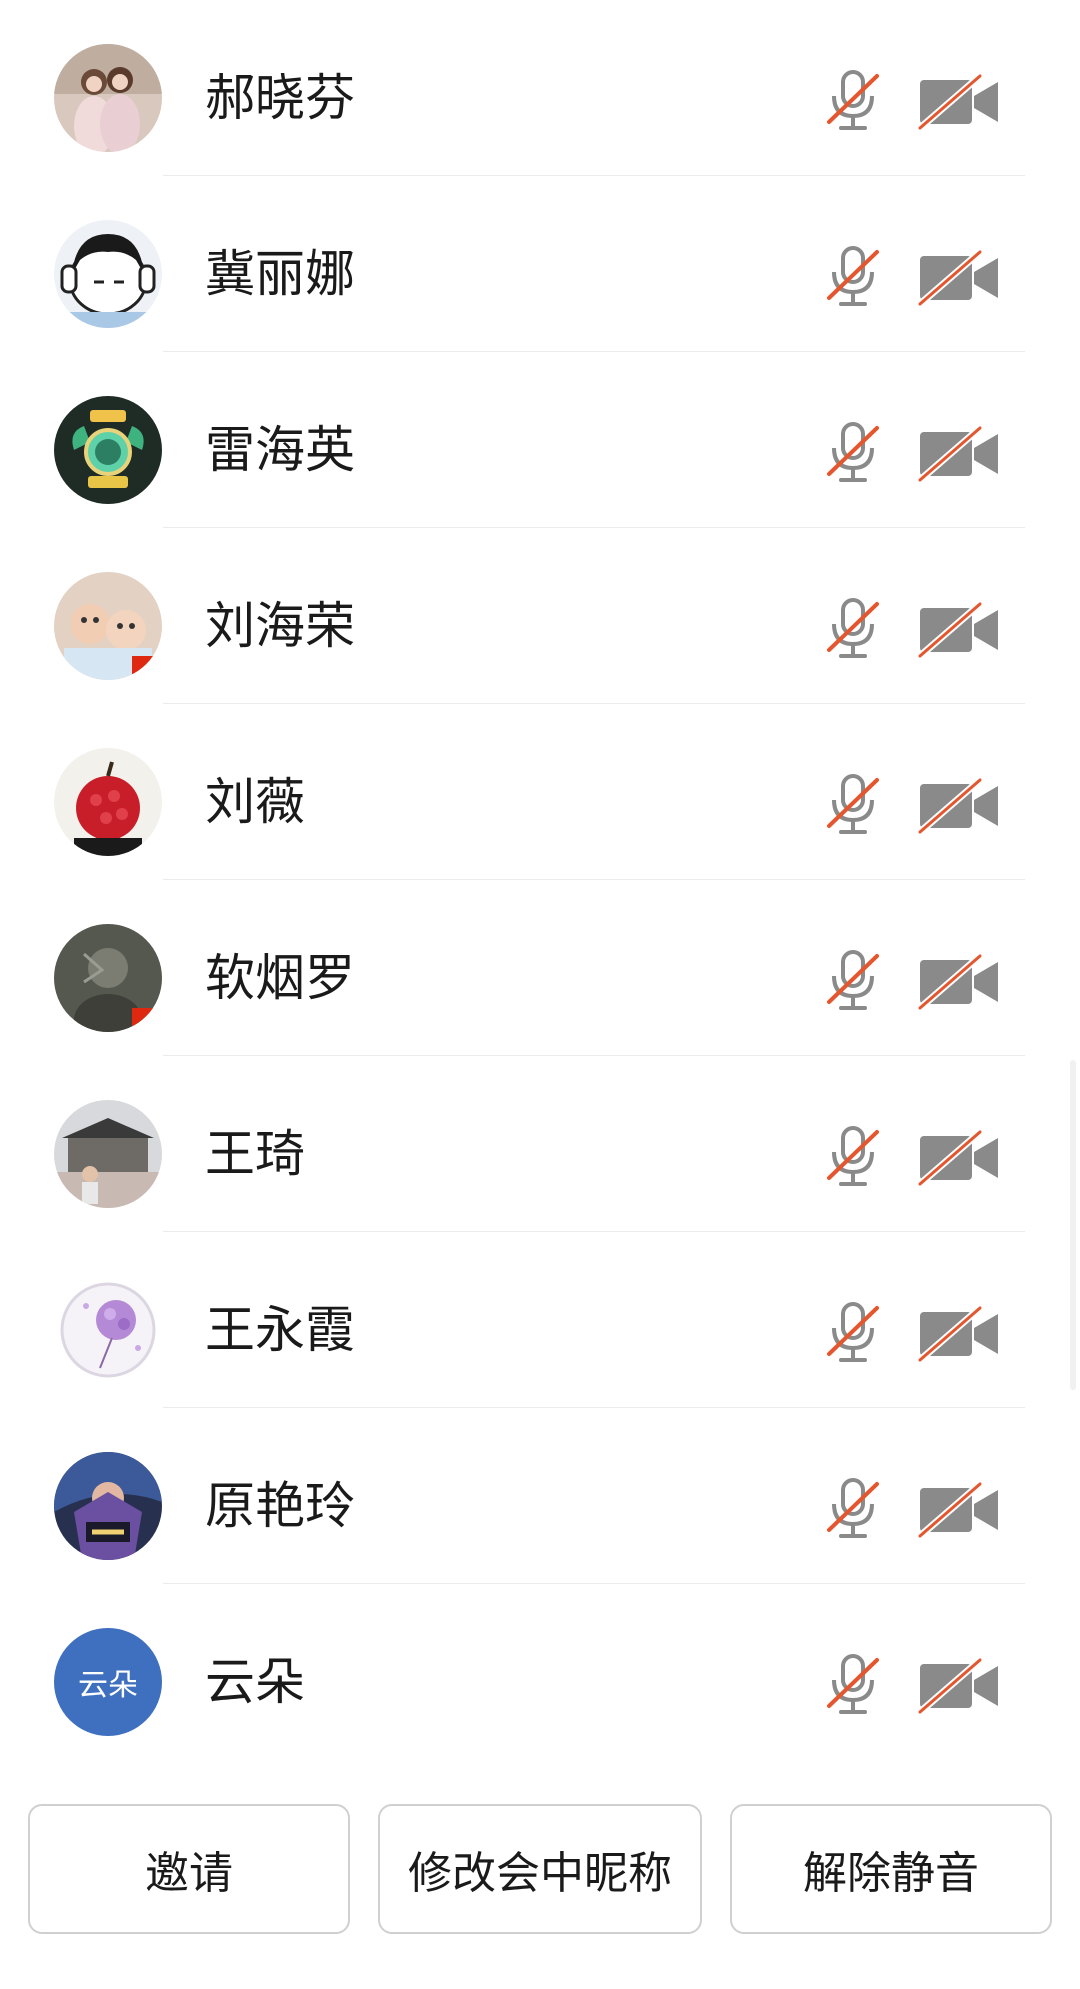  I want to click on participant-row: 云朵 云朵, so click(540, 1672).